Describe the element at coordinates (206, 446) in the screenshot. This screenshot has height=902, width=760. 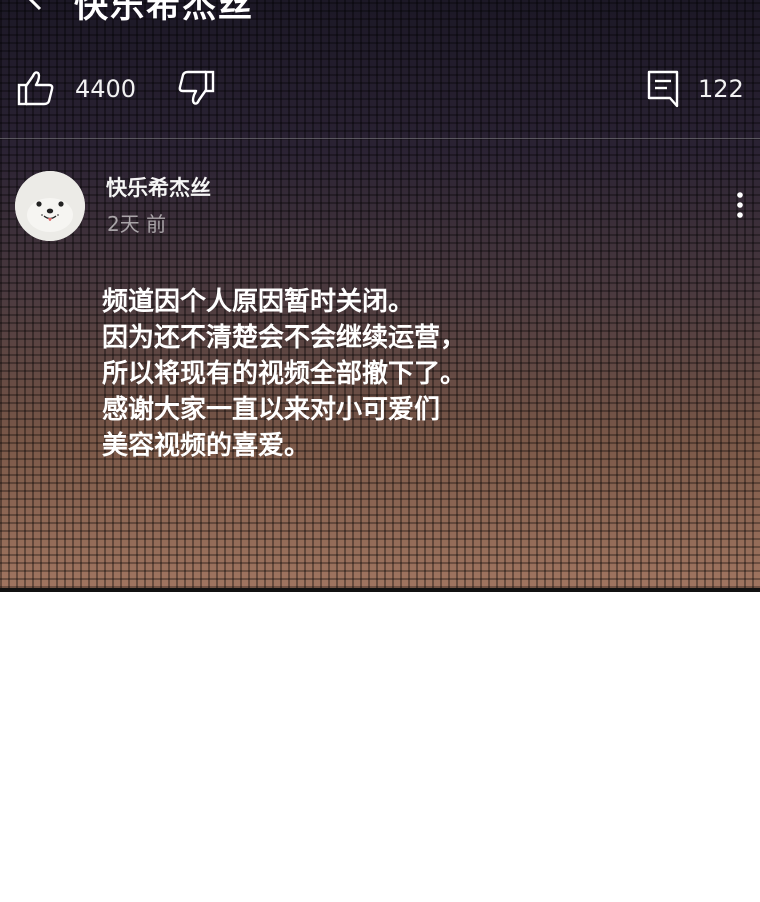
I see `post-line: 美容视频的喜爱。` at that location.